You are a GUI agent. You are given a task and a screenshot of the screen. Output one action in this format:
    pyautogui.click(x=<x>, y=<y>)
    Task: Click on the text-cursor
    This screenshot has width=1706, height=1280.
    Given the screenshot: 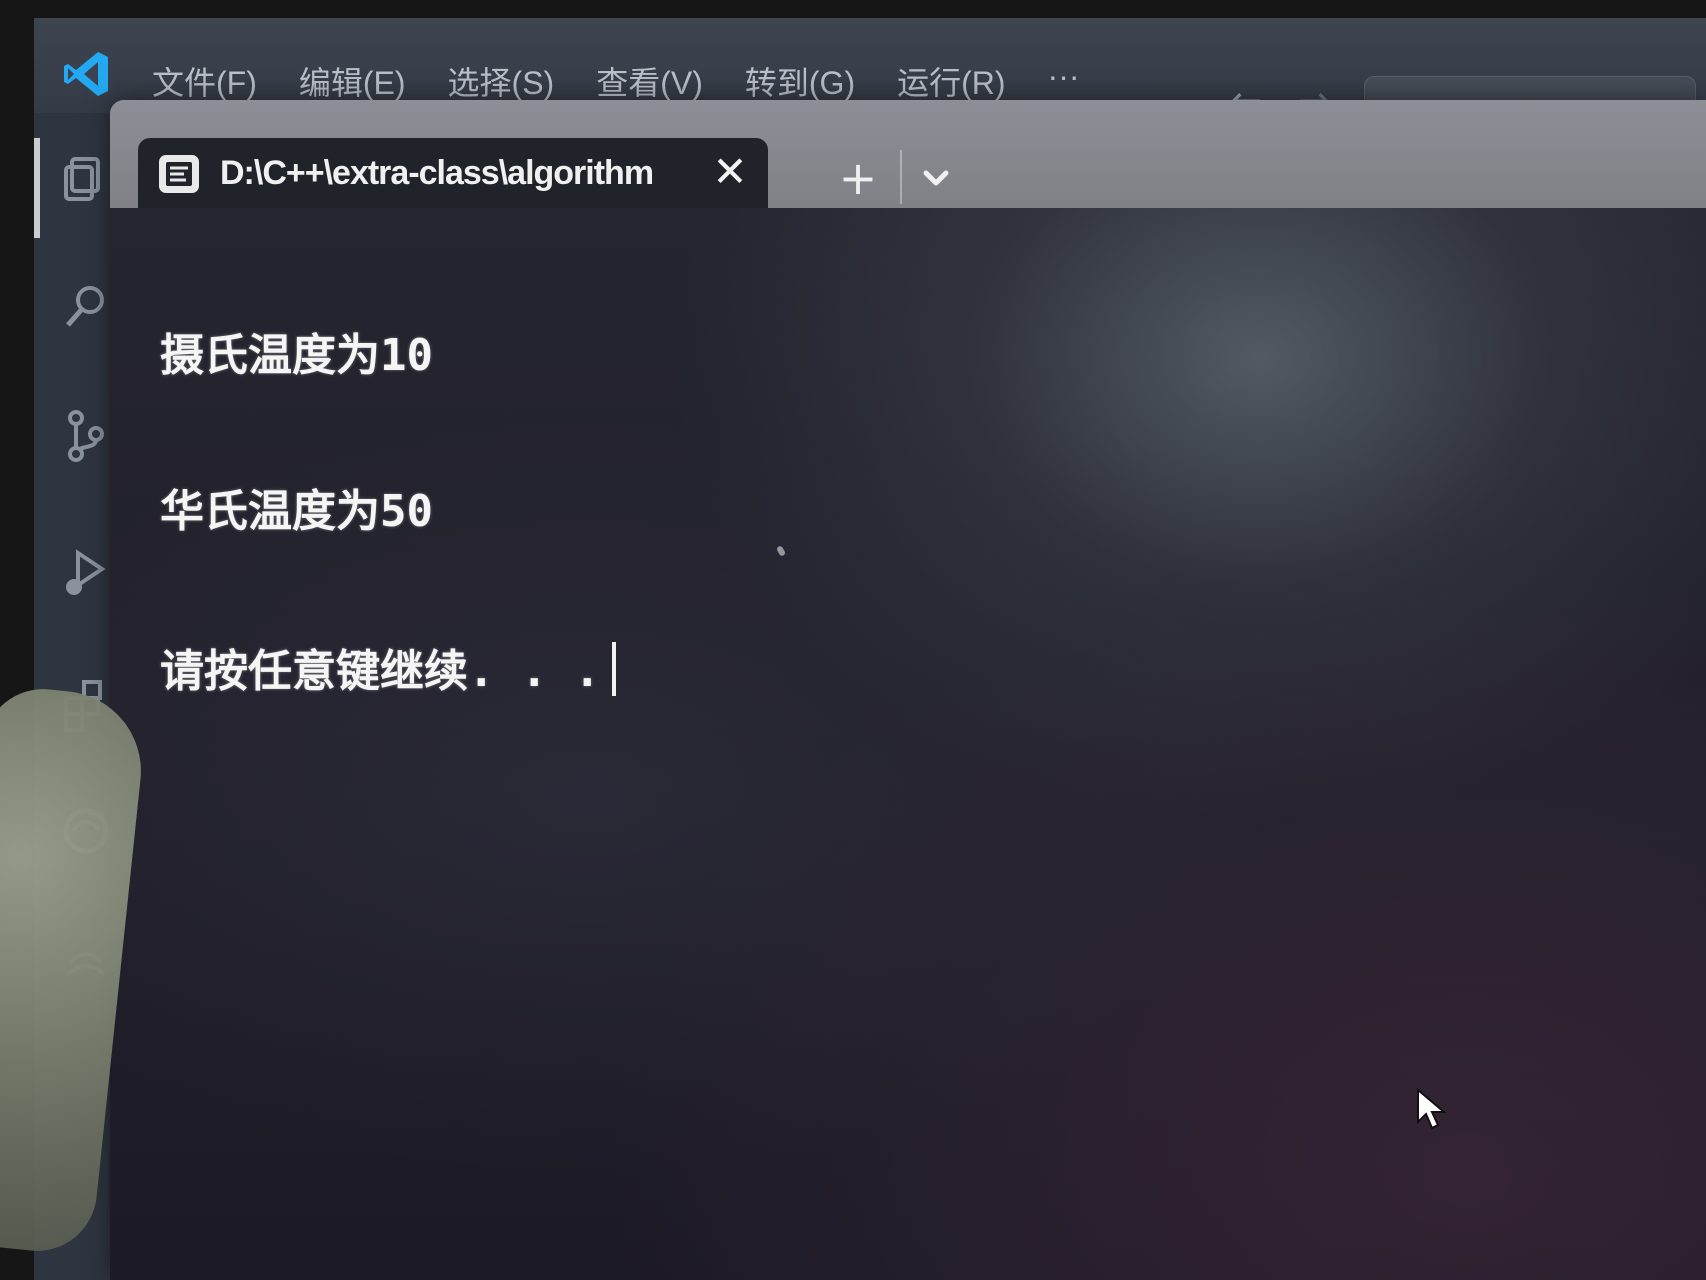 What is the action you would take?
    pyautogui.click(x=614, y=669)
    